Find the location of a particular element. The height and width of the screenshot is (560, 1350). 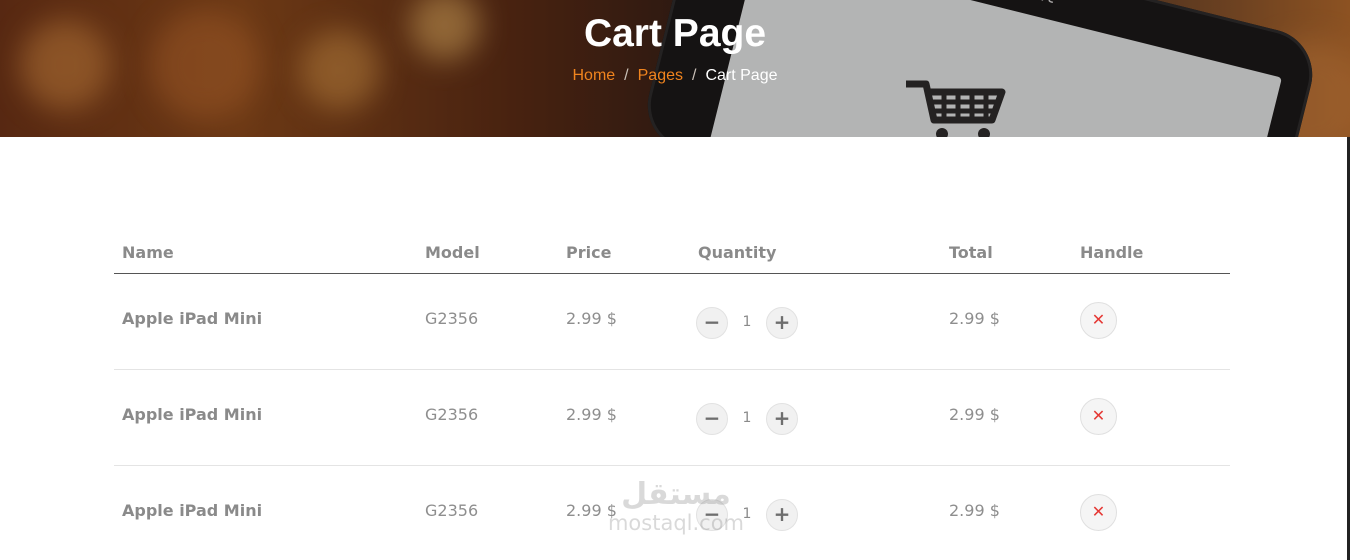

mostaql-watermark: مستقل mostaql.com is located at coordinates (676, 506).